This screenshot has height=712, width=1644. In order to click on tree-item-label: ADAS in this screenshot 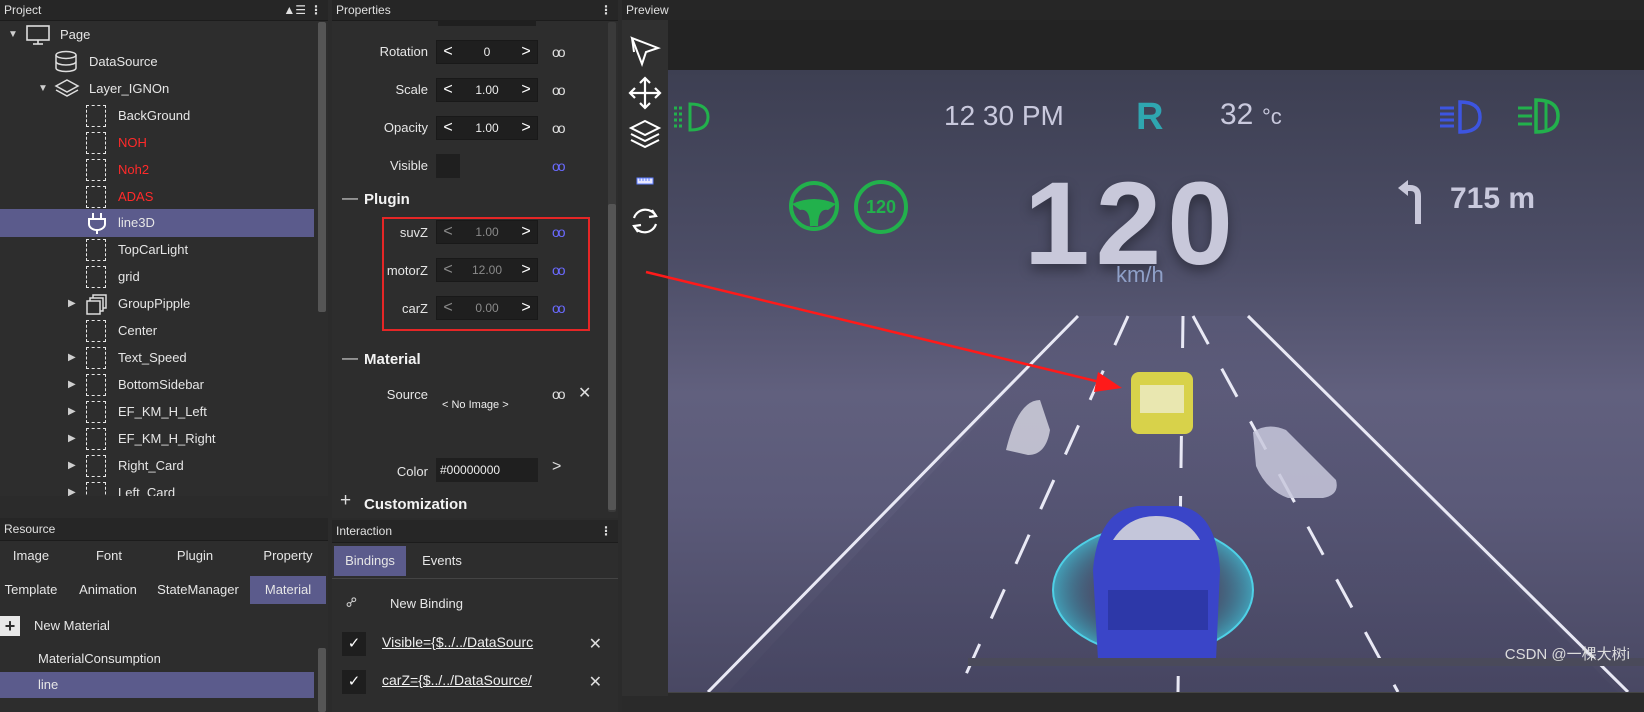, I will do `click(136, 196)`.